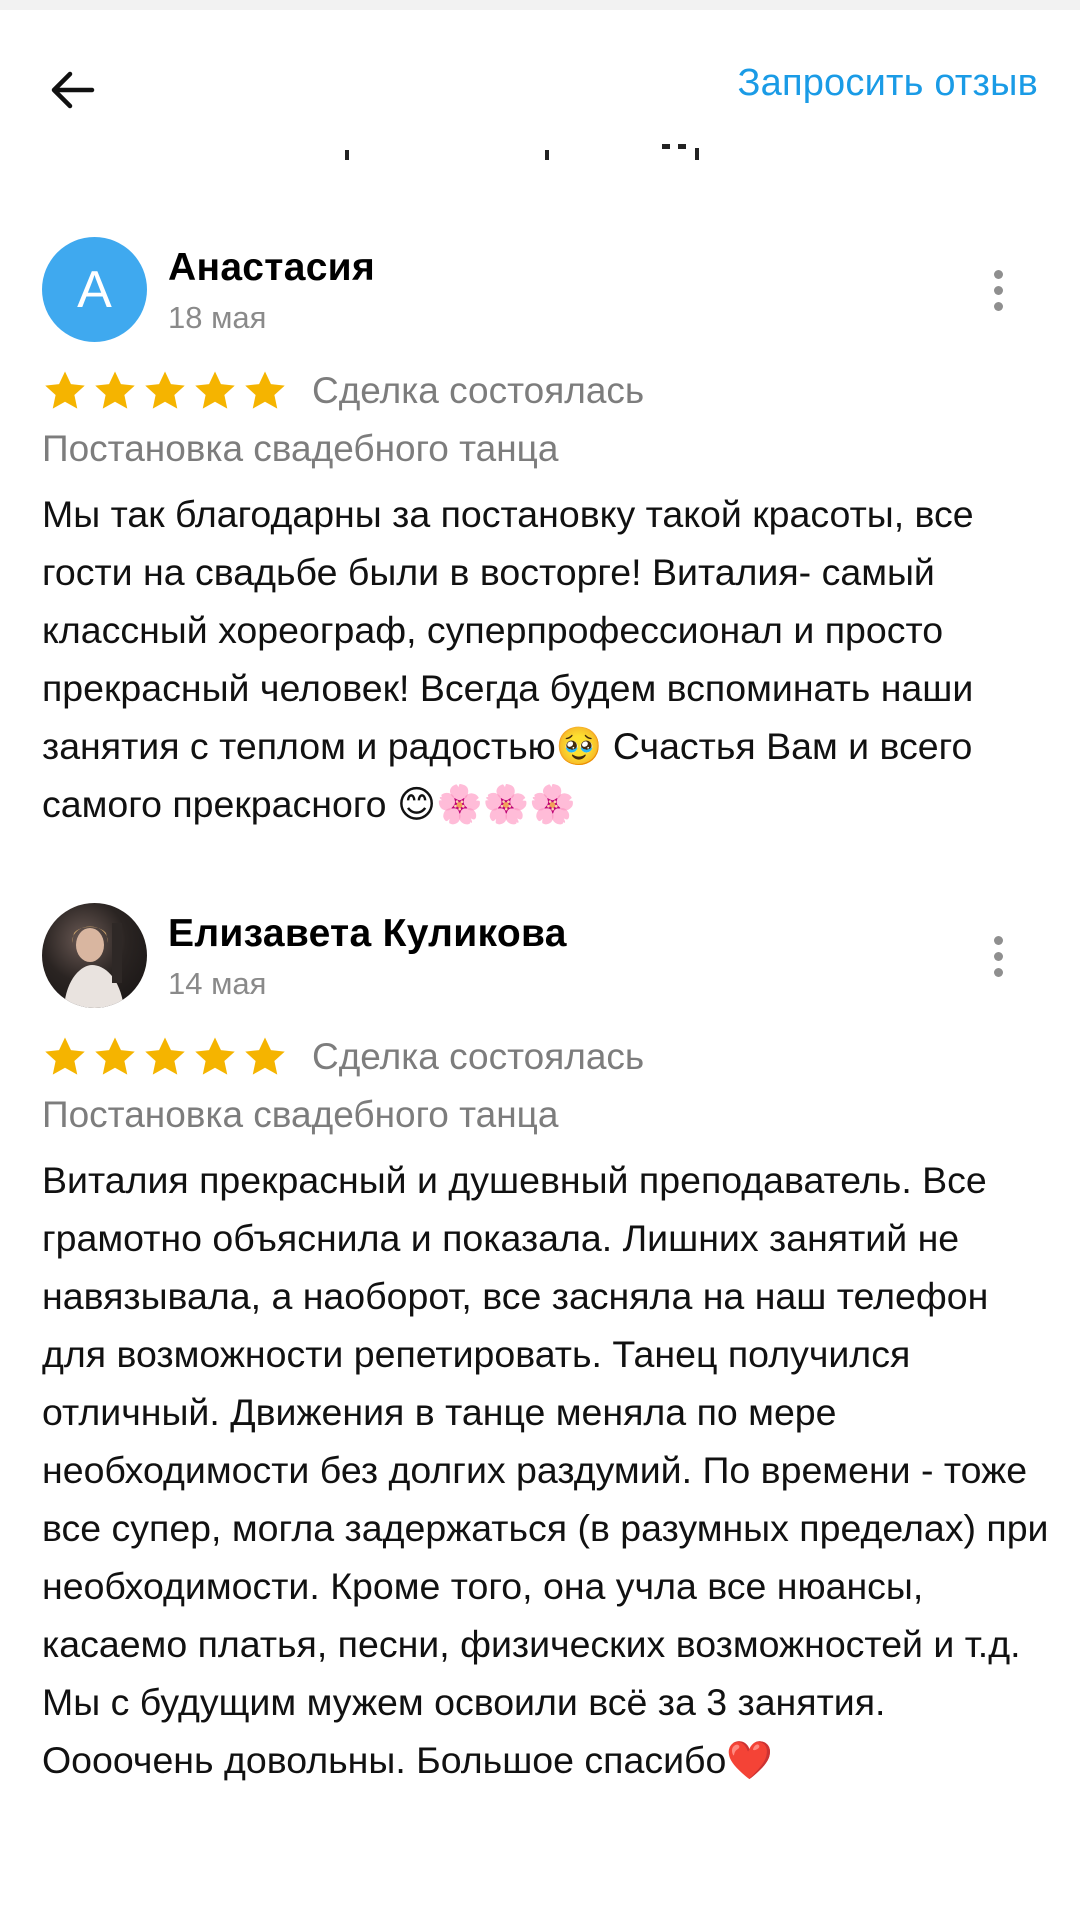  I want to click on back-button, so click(72, 90).